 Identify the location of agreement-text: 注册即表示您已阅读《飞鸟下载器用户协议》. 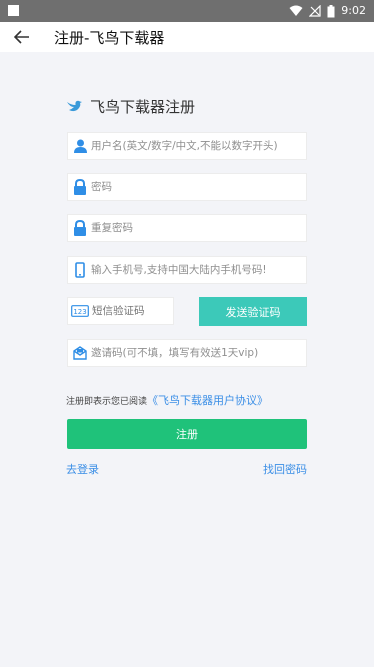
(167, 400).